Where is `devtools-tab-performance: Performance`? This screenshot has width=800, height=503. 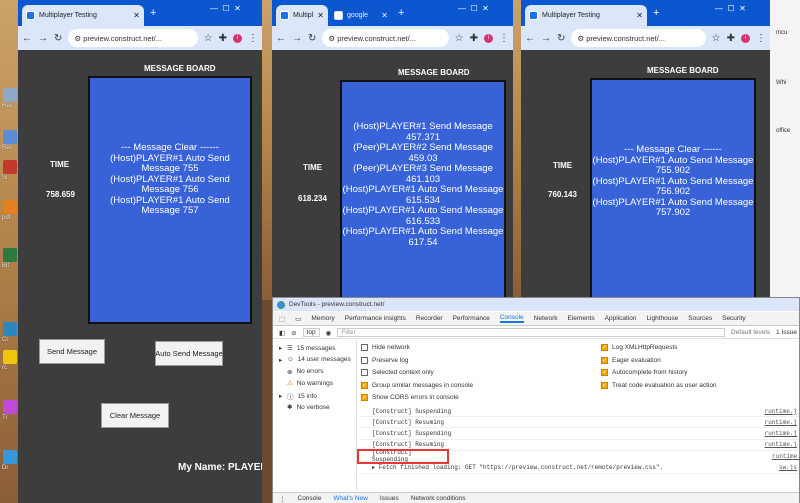
devtools-tab-performance: Performance is located at coordinates (471, 318).